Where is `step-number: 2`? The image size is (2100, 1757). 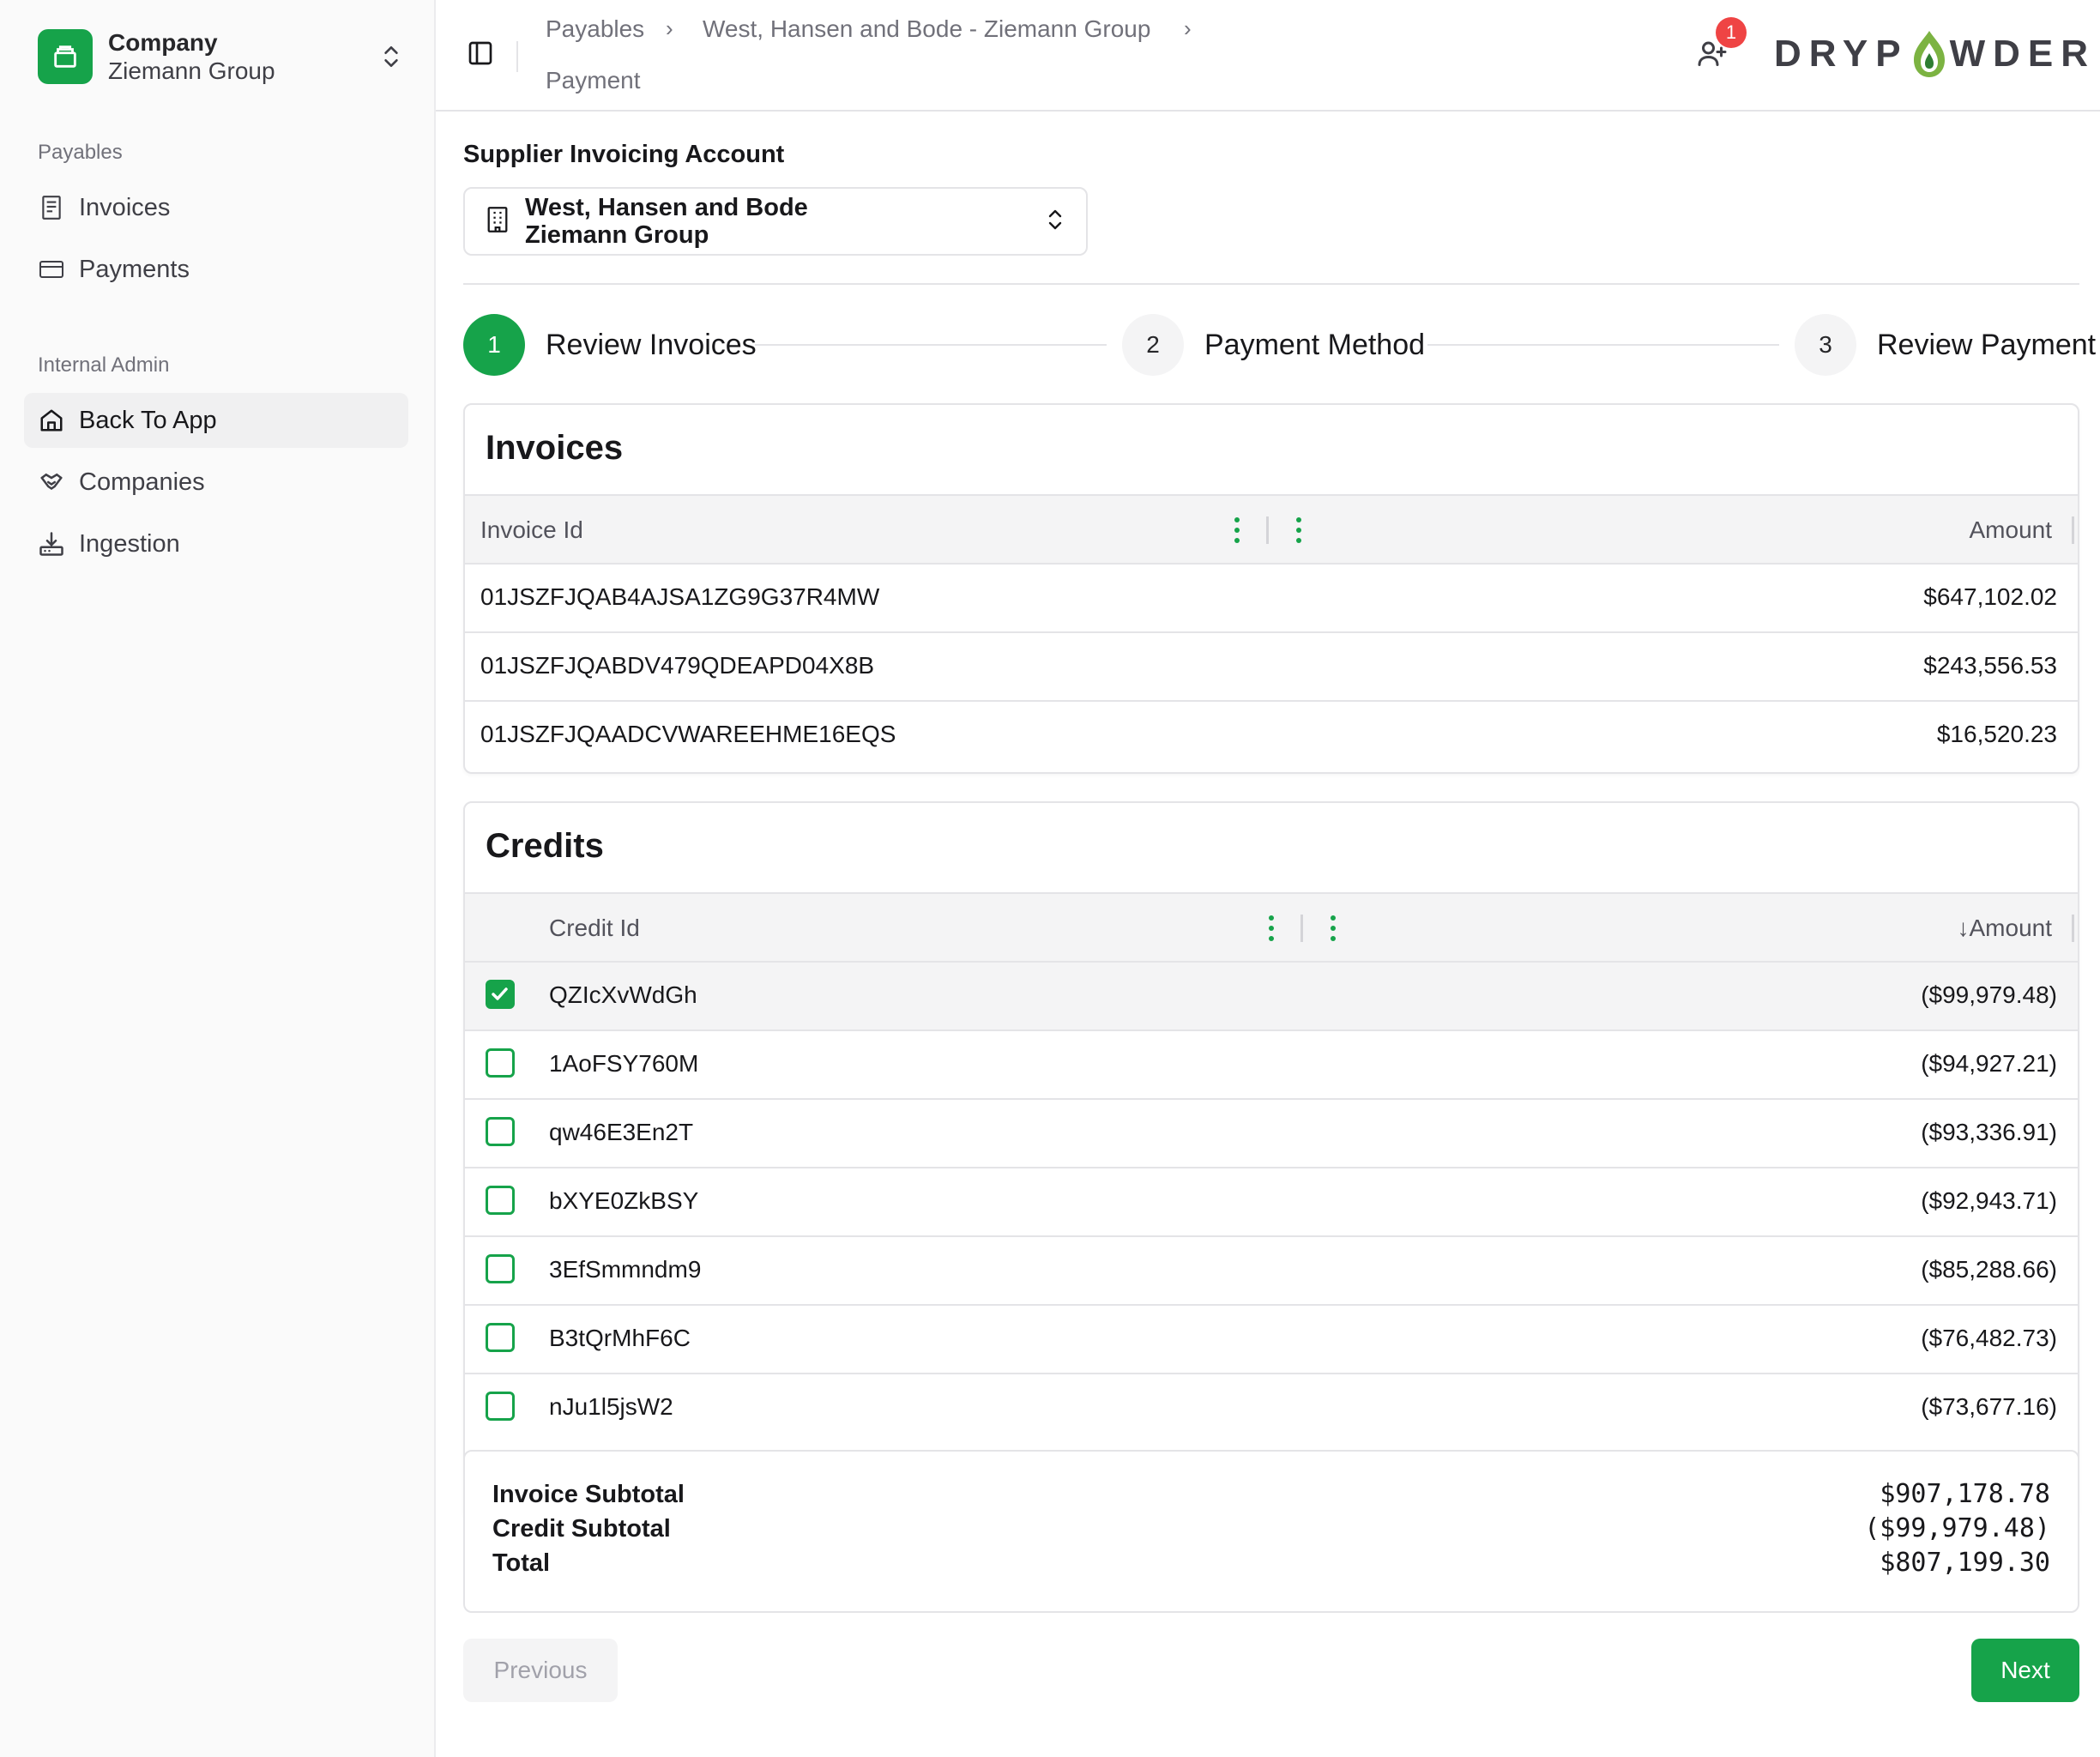
step-number: 2 is located at coordinates (1153, 345).